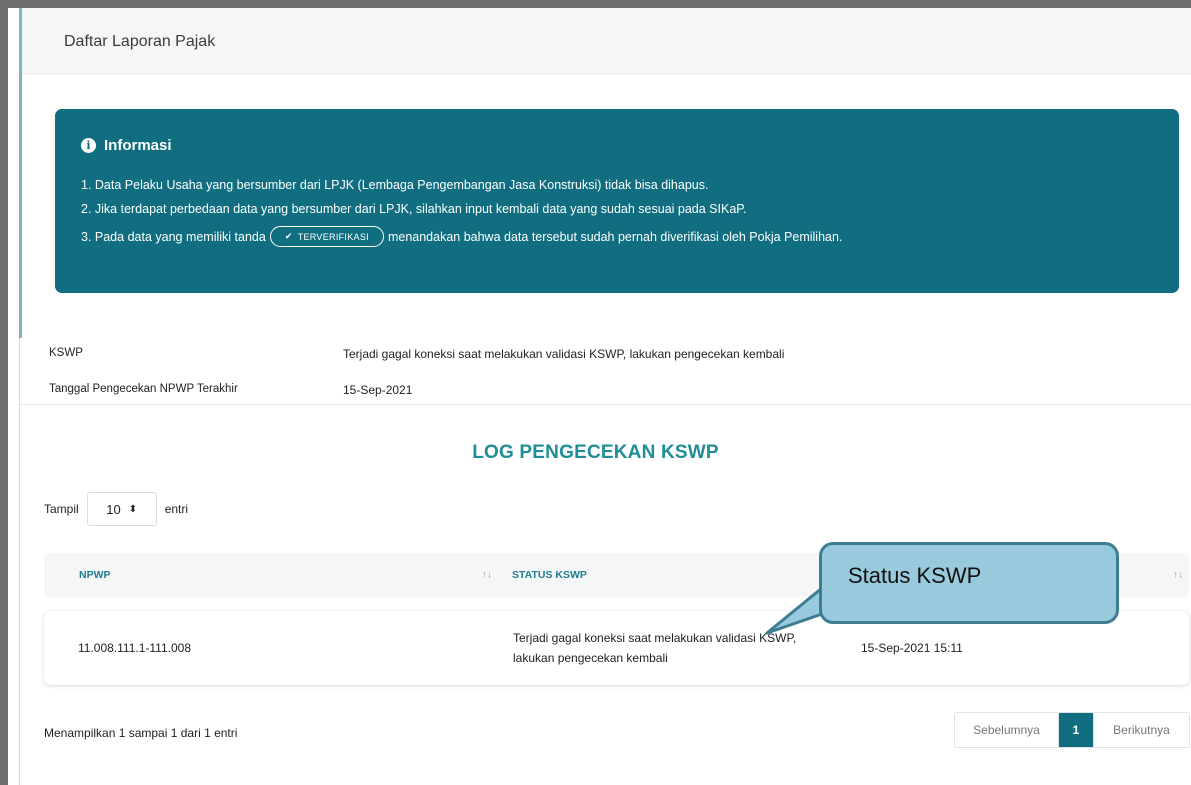  What do you see at coordinates (141, 733) in the screenshot?
I see `table-info: Menampilkan 1 sampai 1 dari 1 entri` at bounding box center [141, 733].